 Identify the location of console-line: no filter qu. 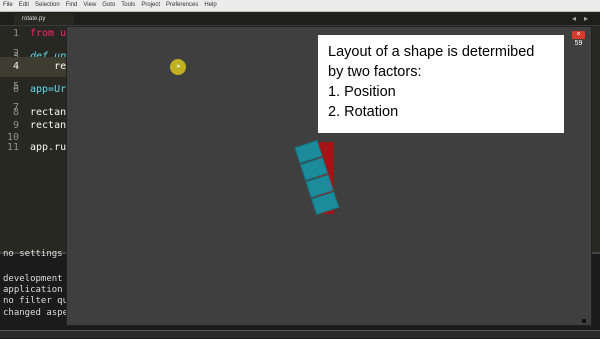
(36, 301).